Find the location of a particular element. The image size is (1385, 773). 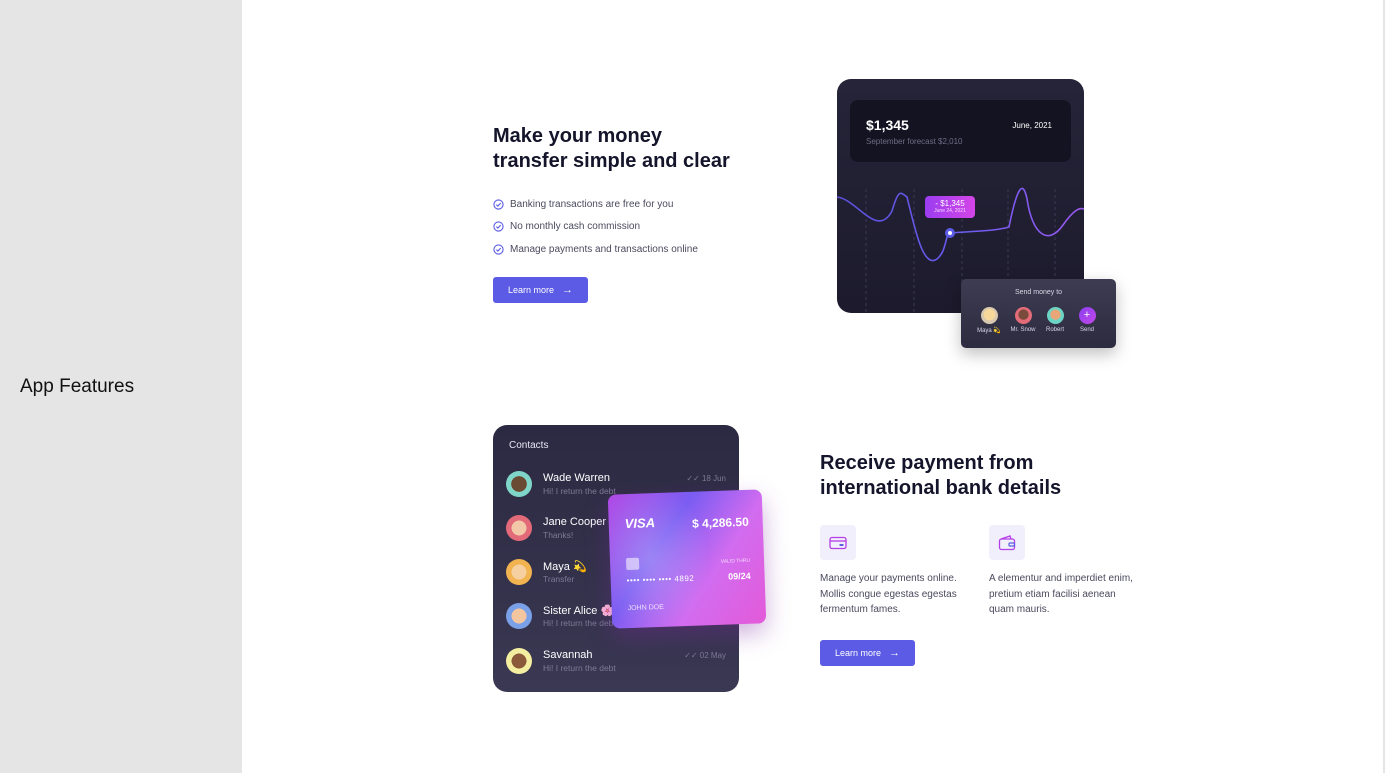

contact-name: Sister Alice 🌸 is located at coordinates (579, 611).